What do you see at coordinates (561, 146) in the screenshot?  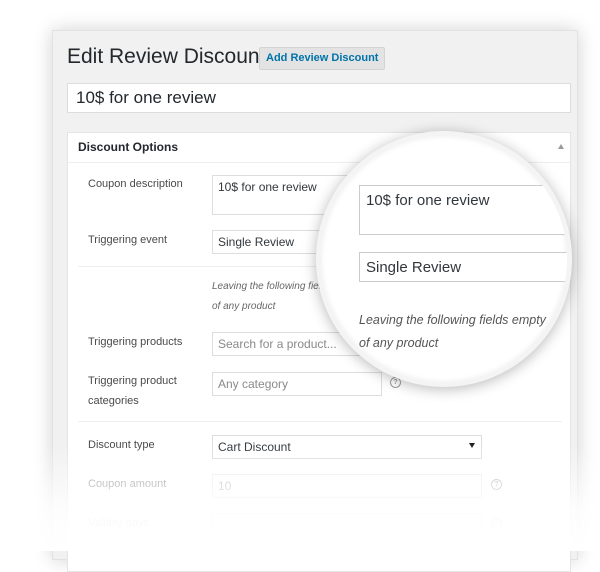 I see `collapse-toggle-icon` at bounding box center [561, 146].